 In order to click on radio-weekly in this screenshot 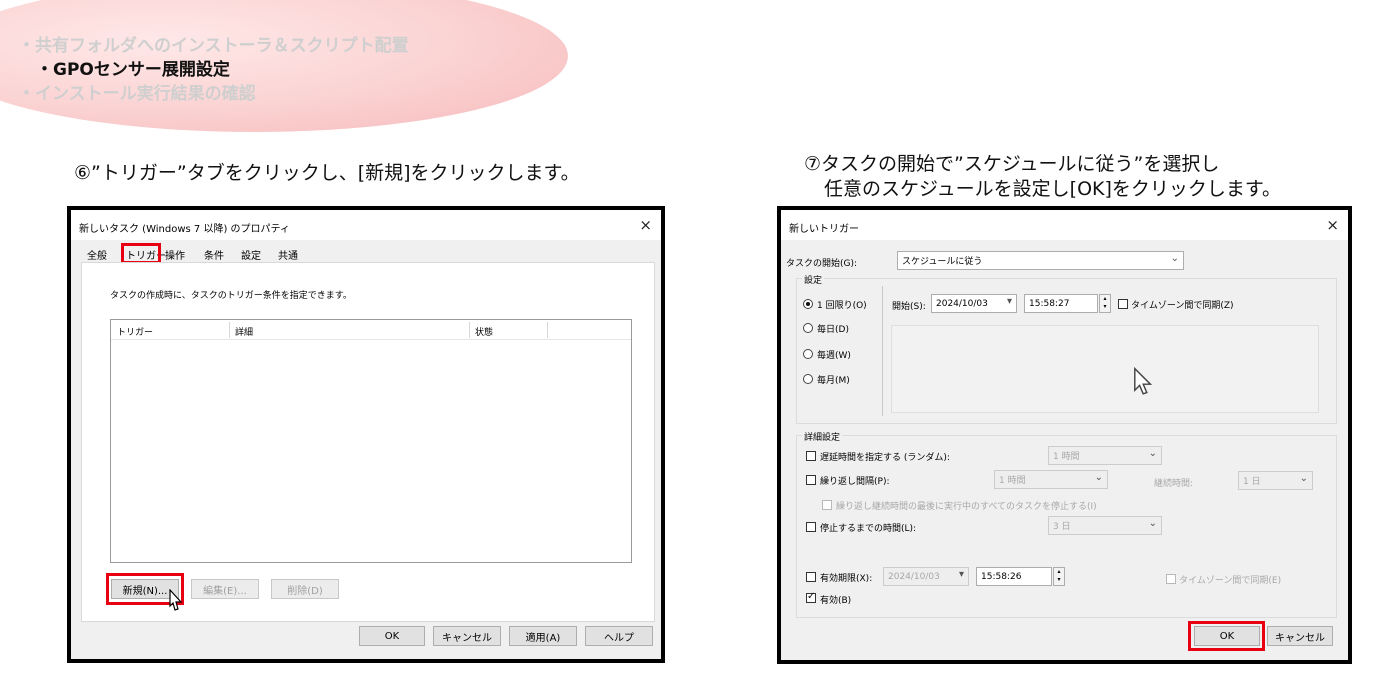, I will do `click(808, 354)`.